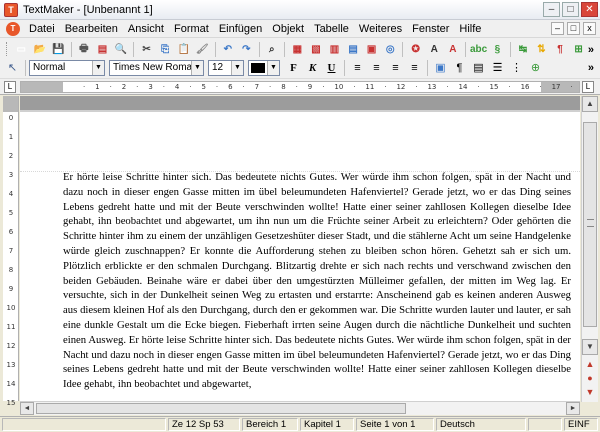 This screenshot has width=600, height=432. I want to click on page-header-area, so click(300, 142).